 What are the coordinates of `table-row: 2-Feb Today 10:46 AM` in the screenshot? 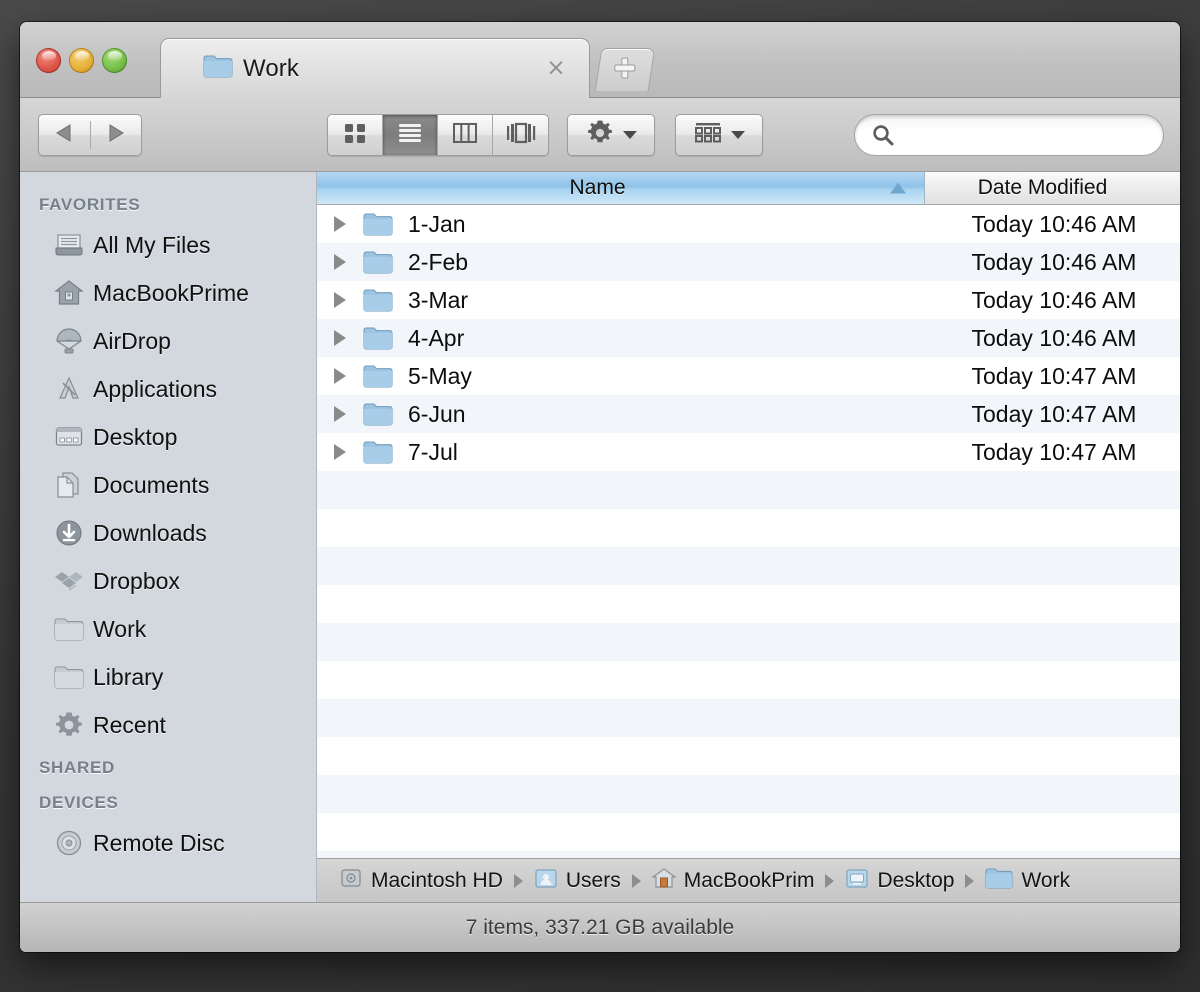 It's located at (748, 262).